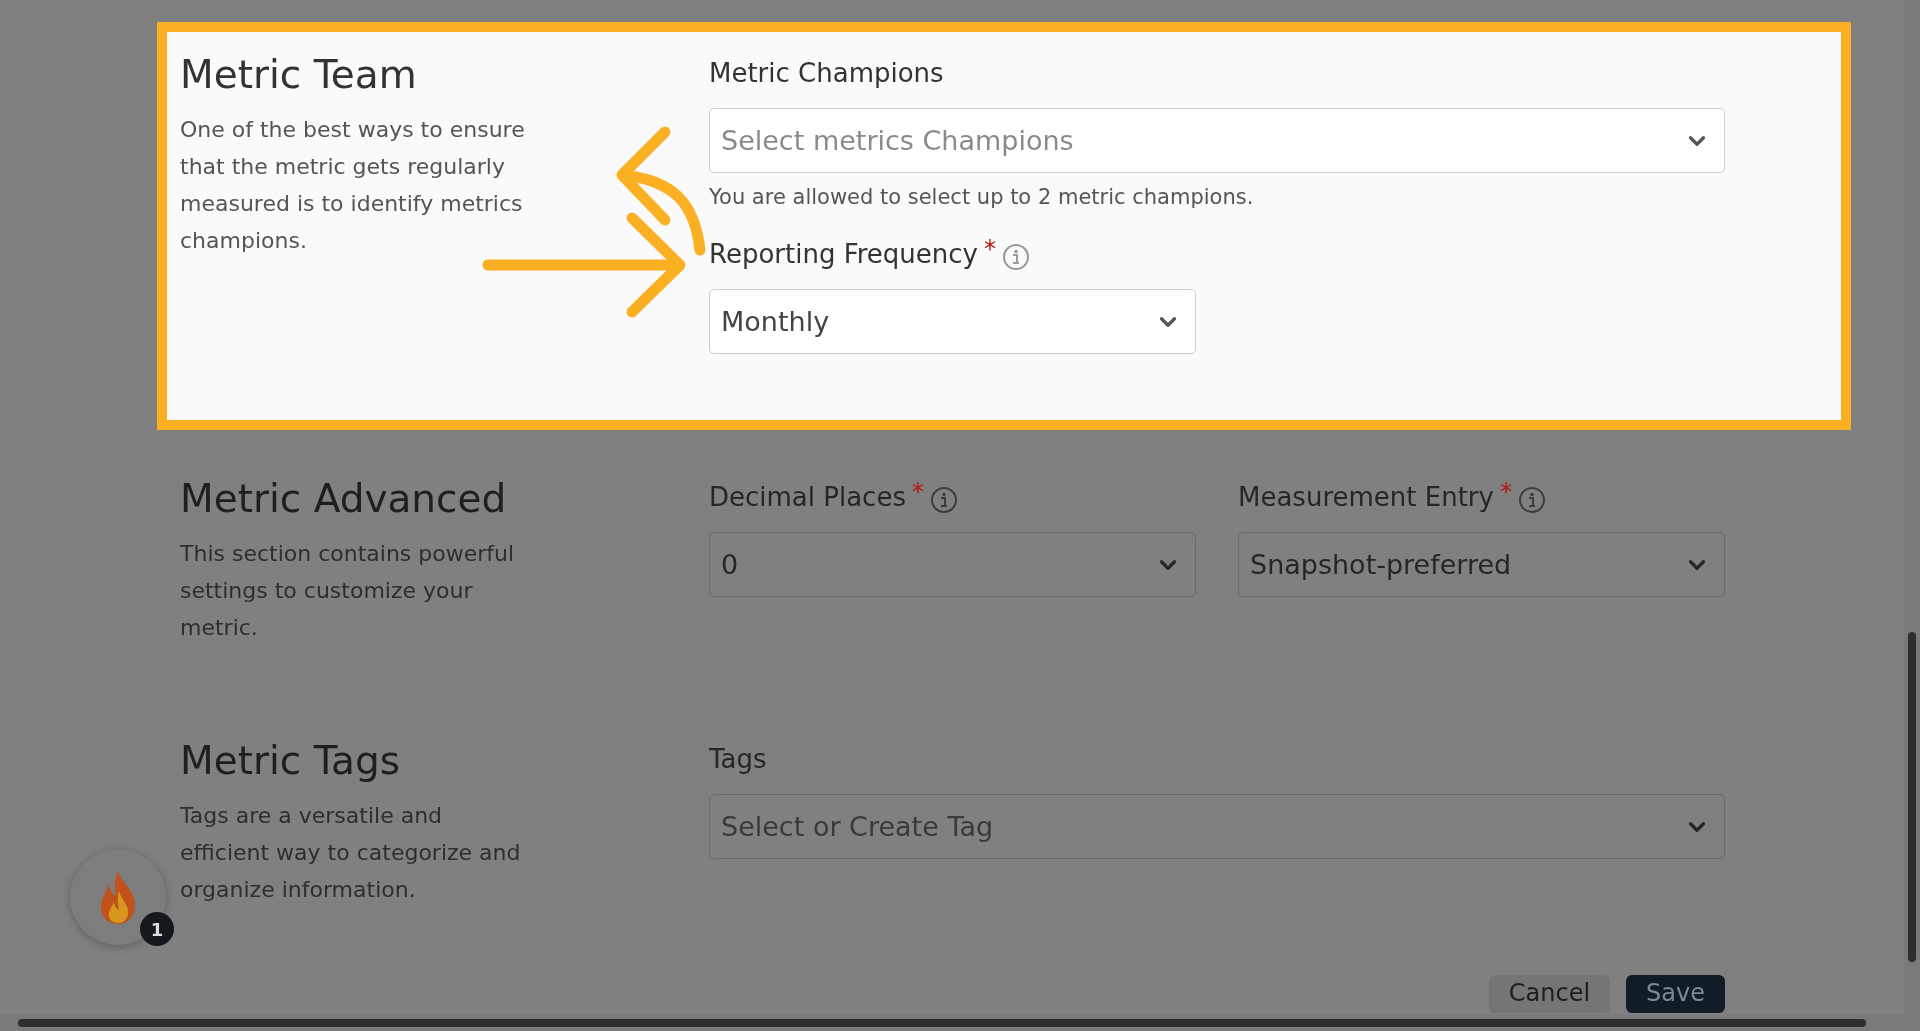  What do you see at coordinates (290, 760) in the screenshot?
I see `section-title: Metric Tags` at bounding box center [290, 760].